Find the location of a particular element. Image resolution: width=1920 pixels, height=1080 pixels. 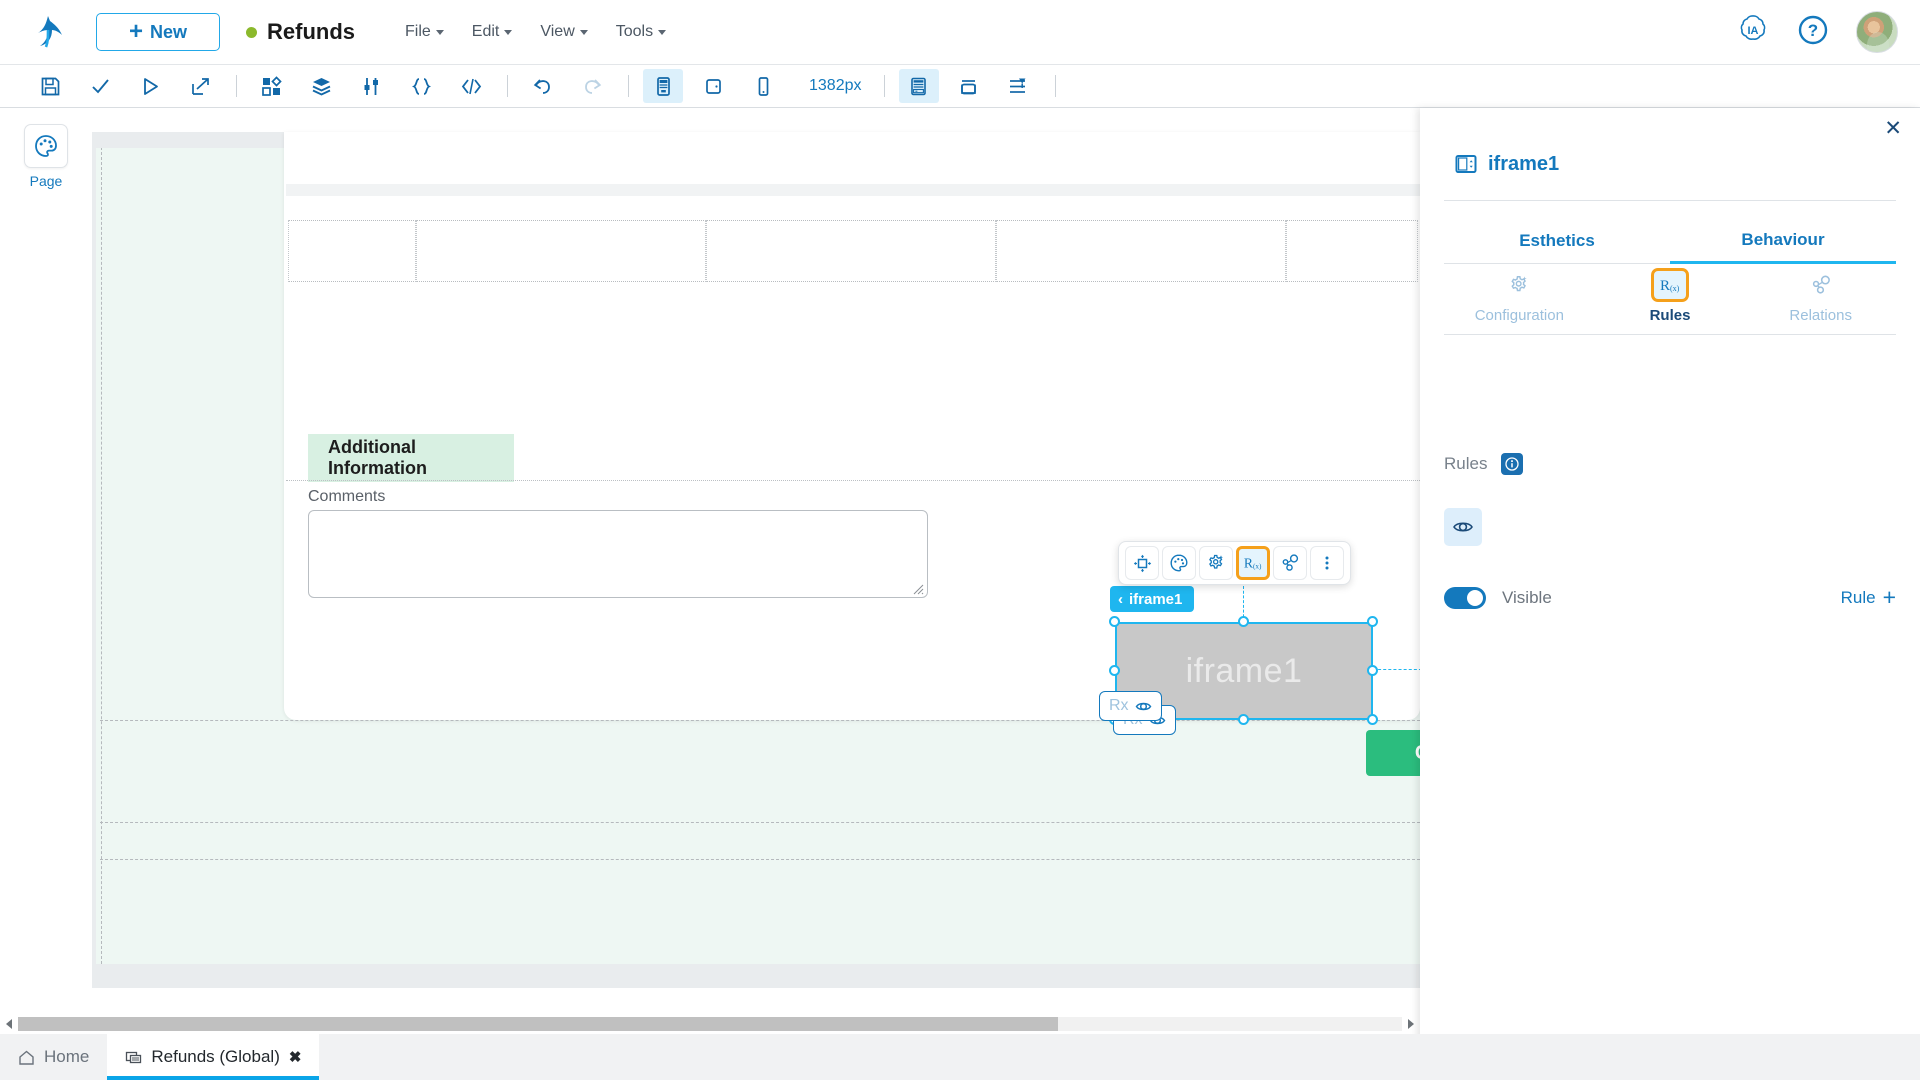

menu-edit-label: Edit is located at coordinates (485, 31).